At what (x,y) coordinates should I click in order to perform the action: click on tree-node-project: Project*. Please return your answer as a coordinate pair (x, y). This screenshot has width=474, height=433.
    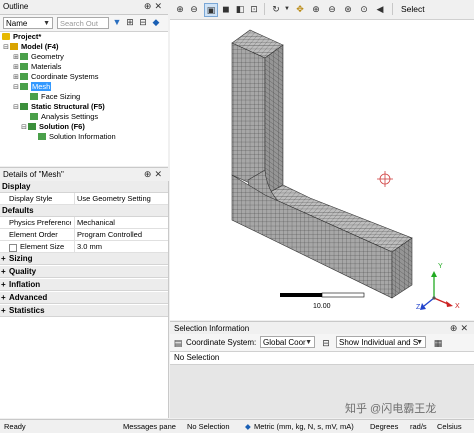
    Looking at the image, I should click on (21, 37).